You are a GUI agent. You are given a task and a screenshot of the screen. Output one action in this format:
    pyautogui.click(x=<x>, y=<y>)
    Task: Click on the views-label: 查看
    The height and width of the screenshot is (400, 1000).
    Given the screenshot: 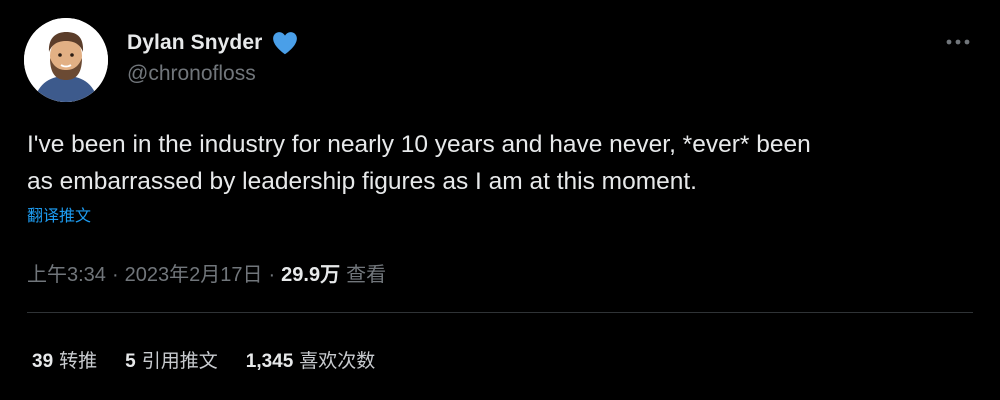 What is the action you would take?
    pyautogui.click(x=366, y=272)
    